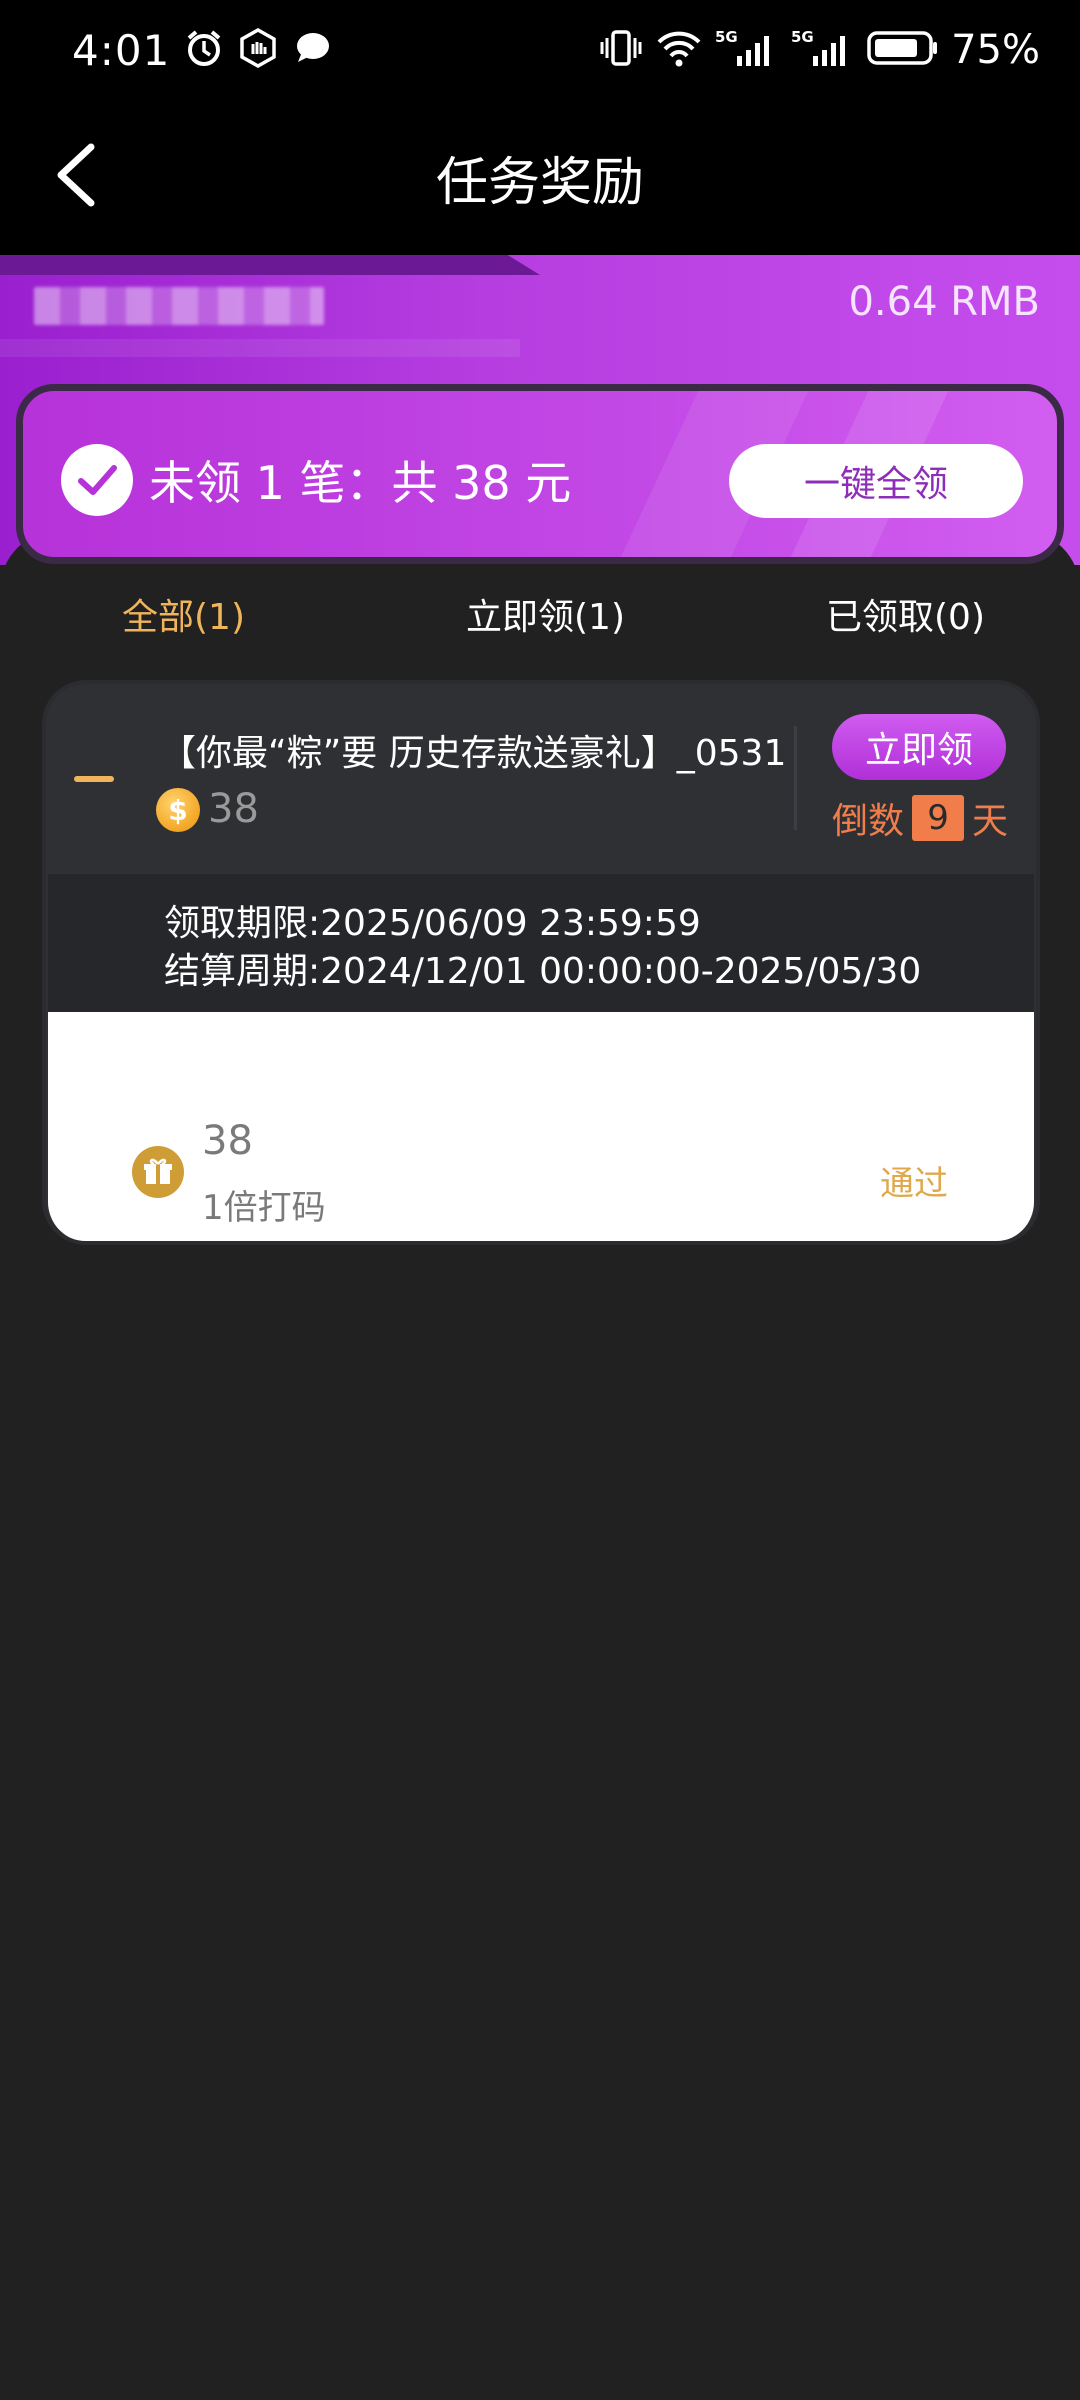 Image resolution: width=1080 pixels, height=2400 pixels. I want to click on countdown-suffix: 天, so click(990, 821).